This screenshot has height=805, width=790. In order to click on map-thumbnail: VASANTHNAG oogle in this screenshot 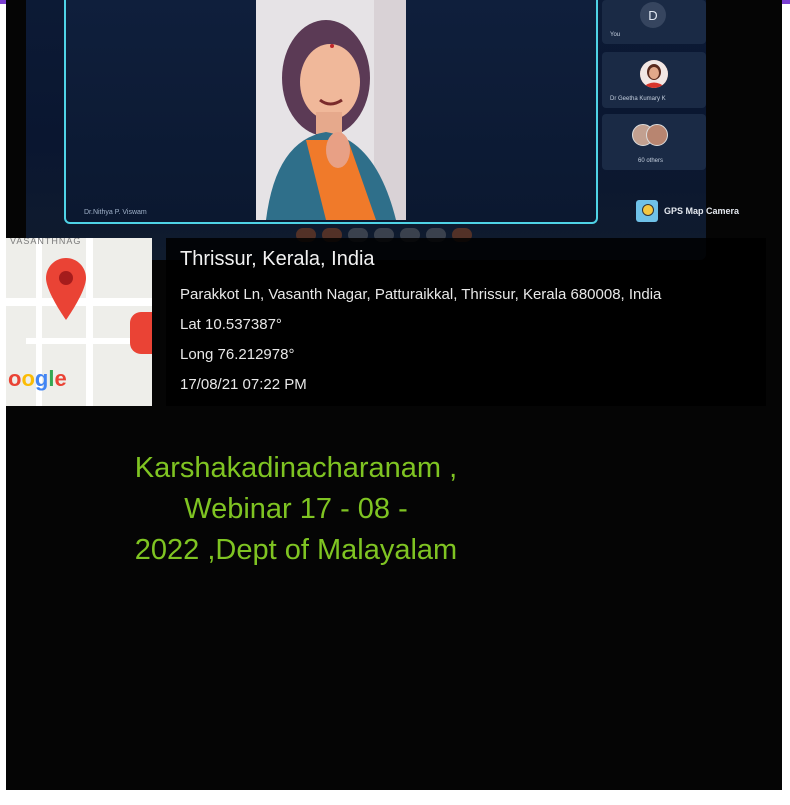, I will do `click(79, 322)`.